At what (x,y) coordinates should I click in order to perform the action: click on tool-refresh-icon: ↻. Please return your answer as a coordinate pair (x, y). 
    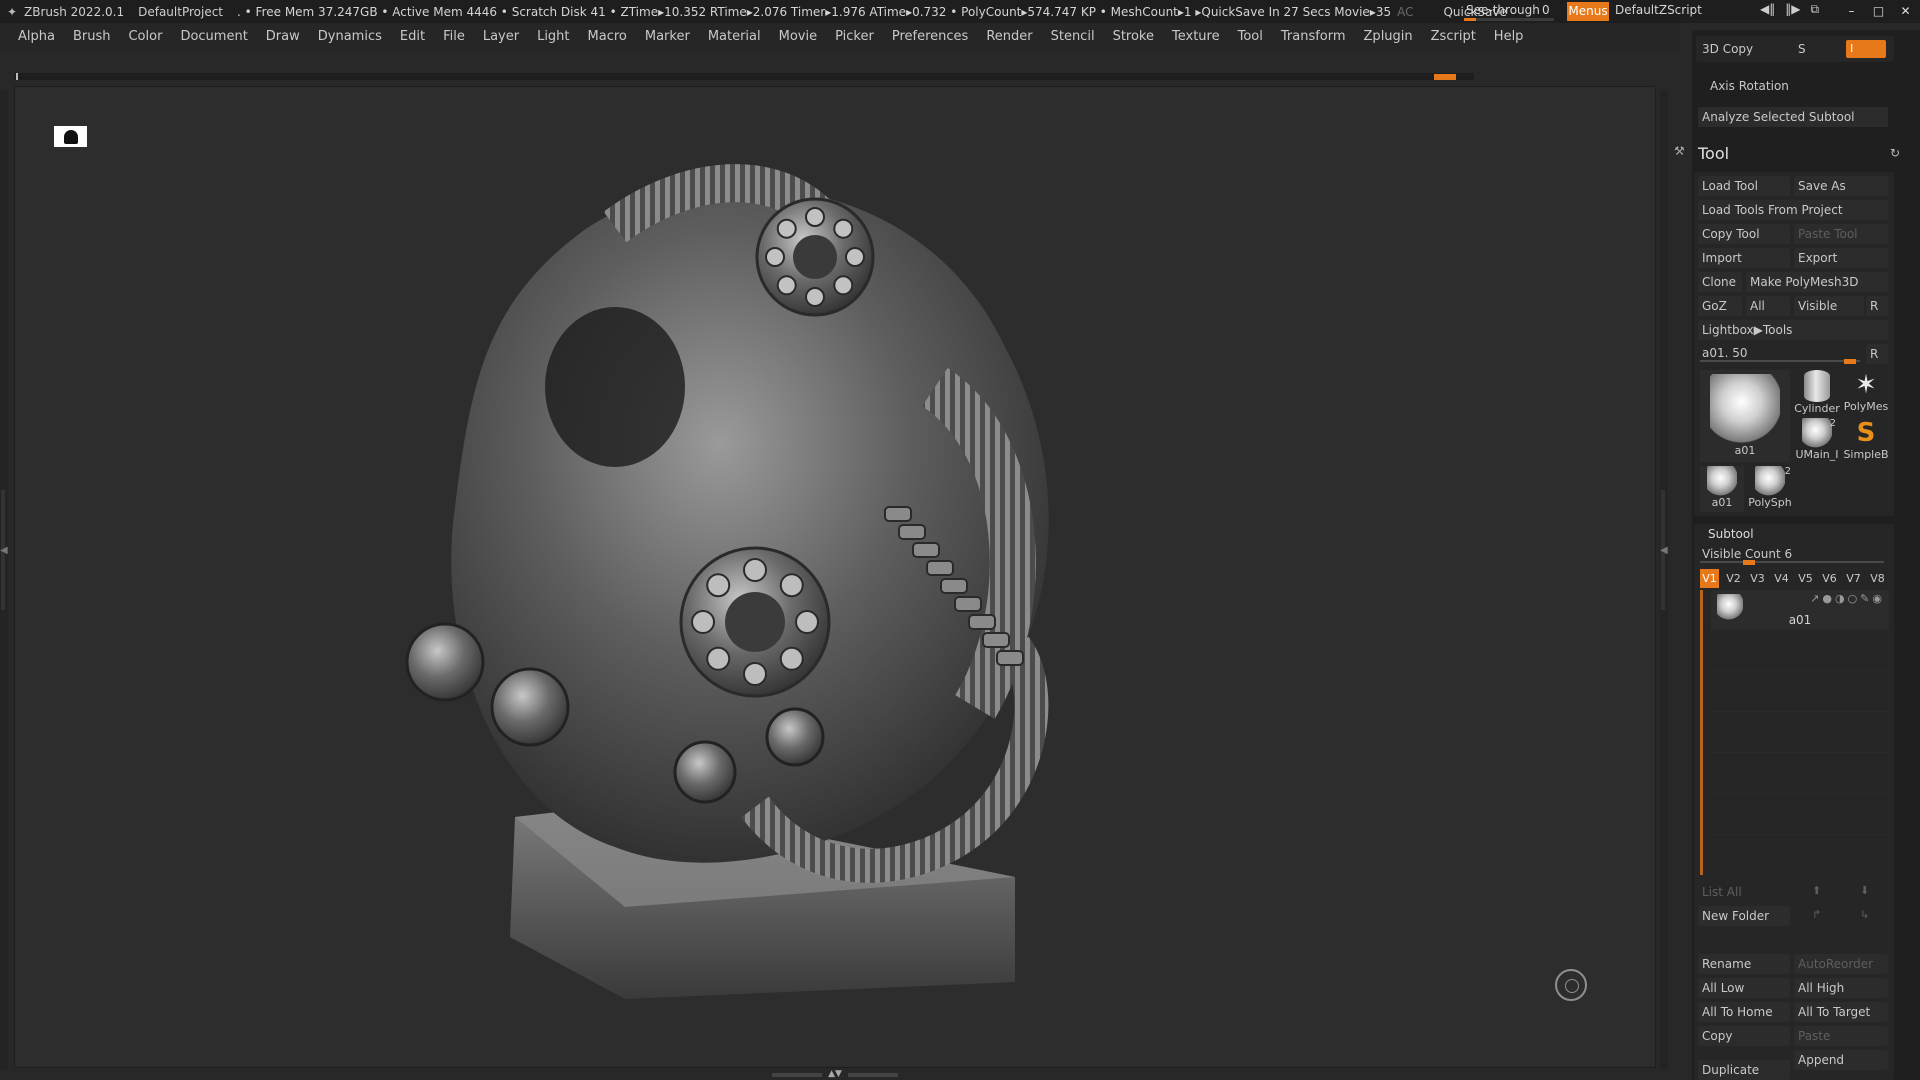
    Looking at the image, I should click on (1895, 153).